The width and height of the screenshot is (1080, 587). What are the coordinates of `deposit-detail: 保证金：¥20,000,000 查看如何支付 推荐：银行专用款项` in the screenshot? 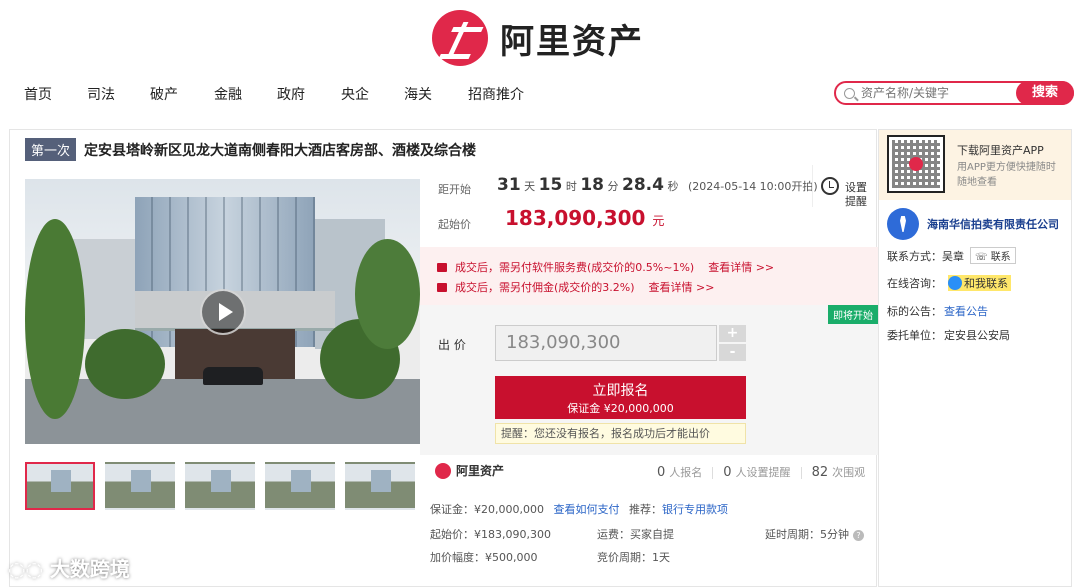 It's located at (579, 509).